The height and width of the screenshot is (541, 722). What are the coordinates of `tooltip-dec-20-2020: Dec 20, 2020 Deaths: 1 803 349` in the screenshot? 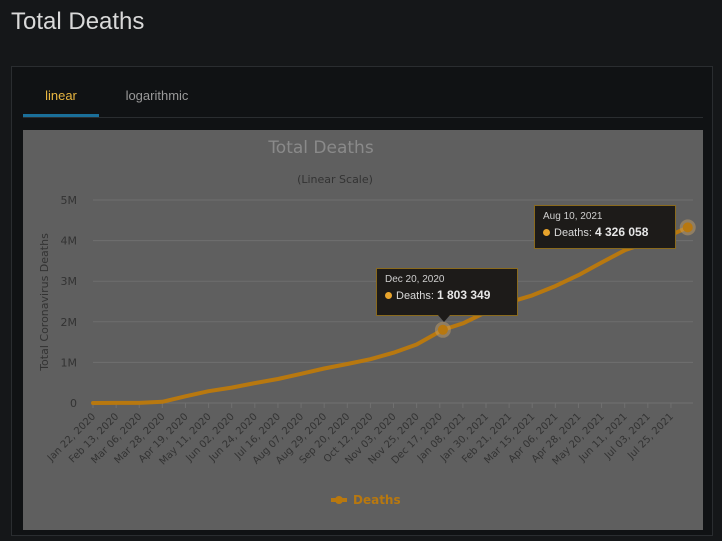 It's located at (447, 295).